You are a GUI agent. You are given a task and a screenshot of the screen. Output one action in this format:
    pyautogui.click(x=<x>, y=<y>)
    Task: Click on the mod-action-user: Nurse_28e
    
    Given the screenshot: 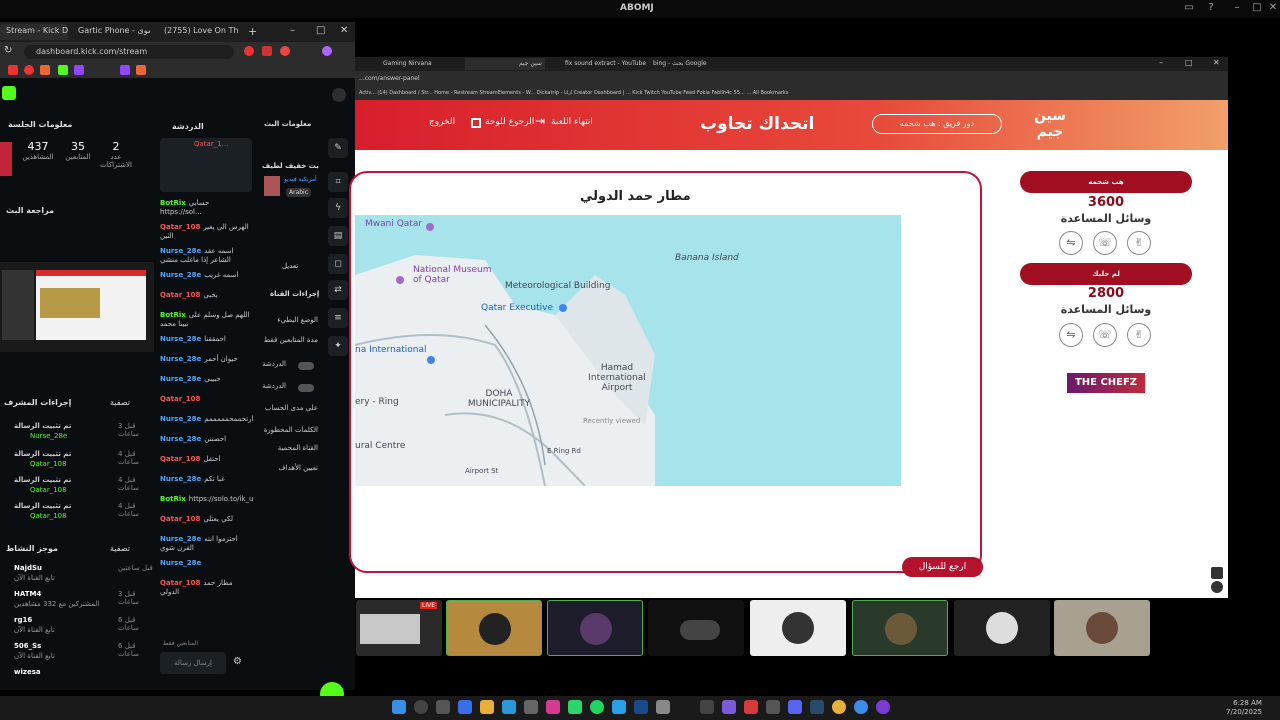 What is the action you would take?
    pyautogui.click(x=48, y=436)
    